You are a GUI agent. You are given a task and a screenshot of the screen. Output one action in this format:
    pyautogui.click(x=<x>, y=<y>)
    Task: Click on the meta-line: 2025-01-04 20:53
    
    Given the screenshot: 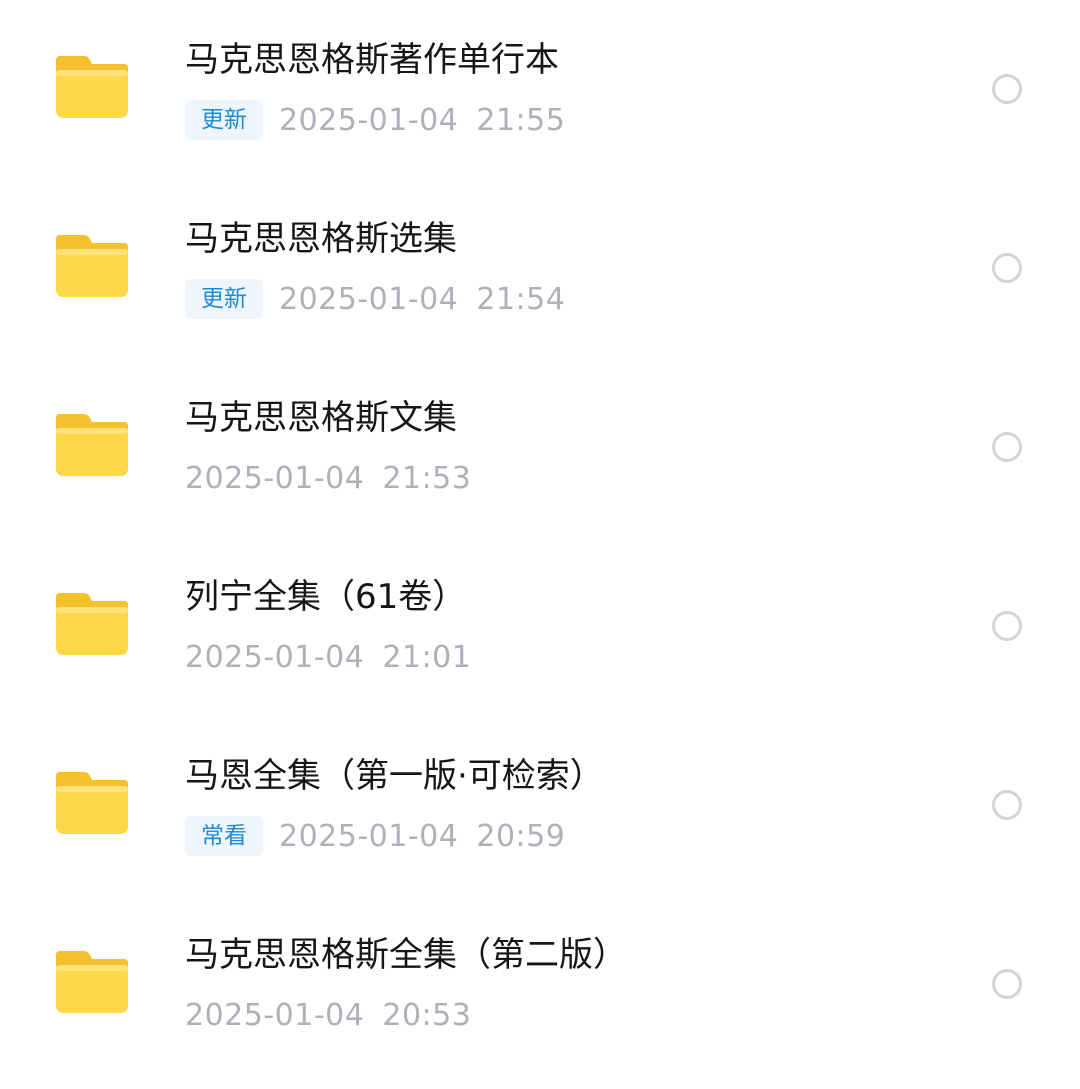 What is the action you would take?
    pyautogui.click(x=328, y=1015)
    